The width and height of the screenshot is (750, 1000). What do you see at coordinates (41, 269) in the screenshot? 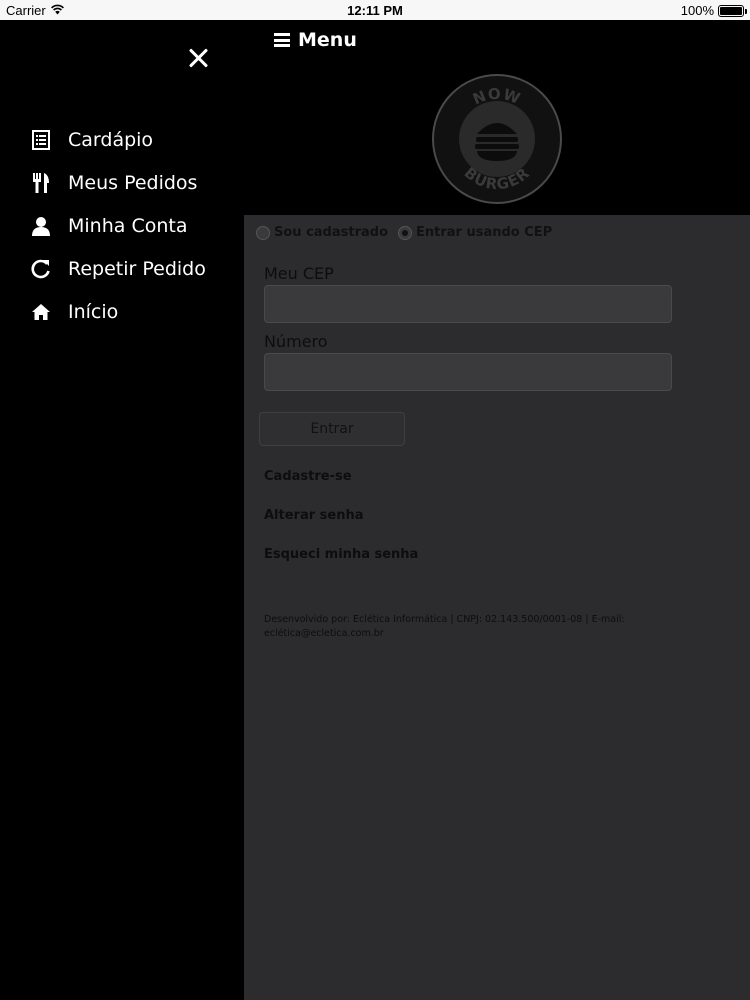
I see `refresh-icon` at bounding box center [41, 269].